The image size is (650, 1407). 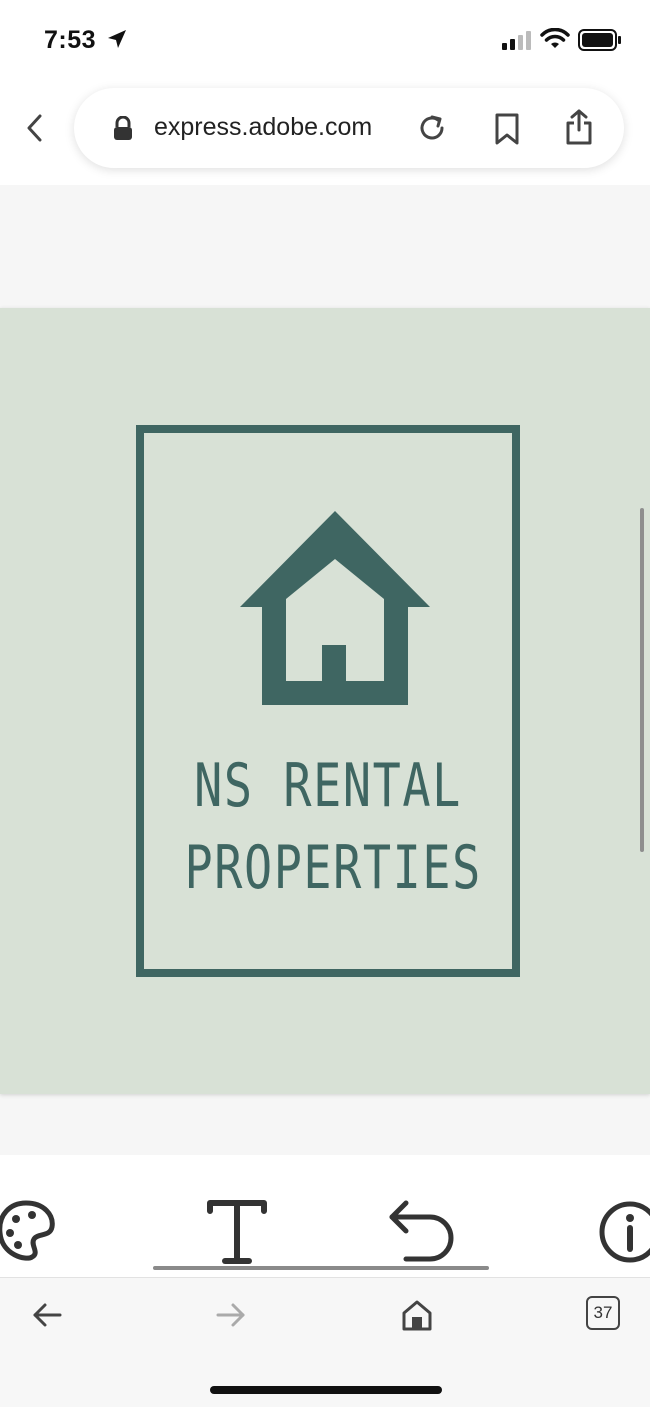 I want to click on location-arrow-icon, so click(x=117, y=39).